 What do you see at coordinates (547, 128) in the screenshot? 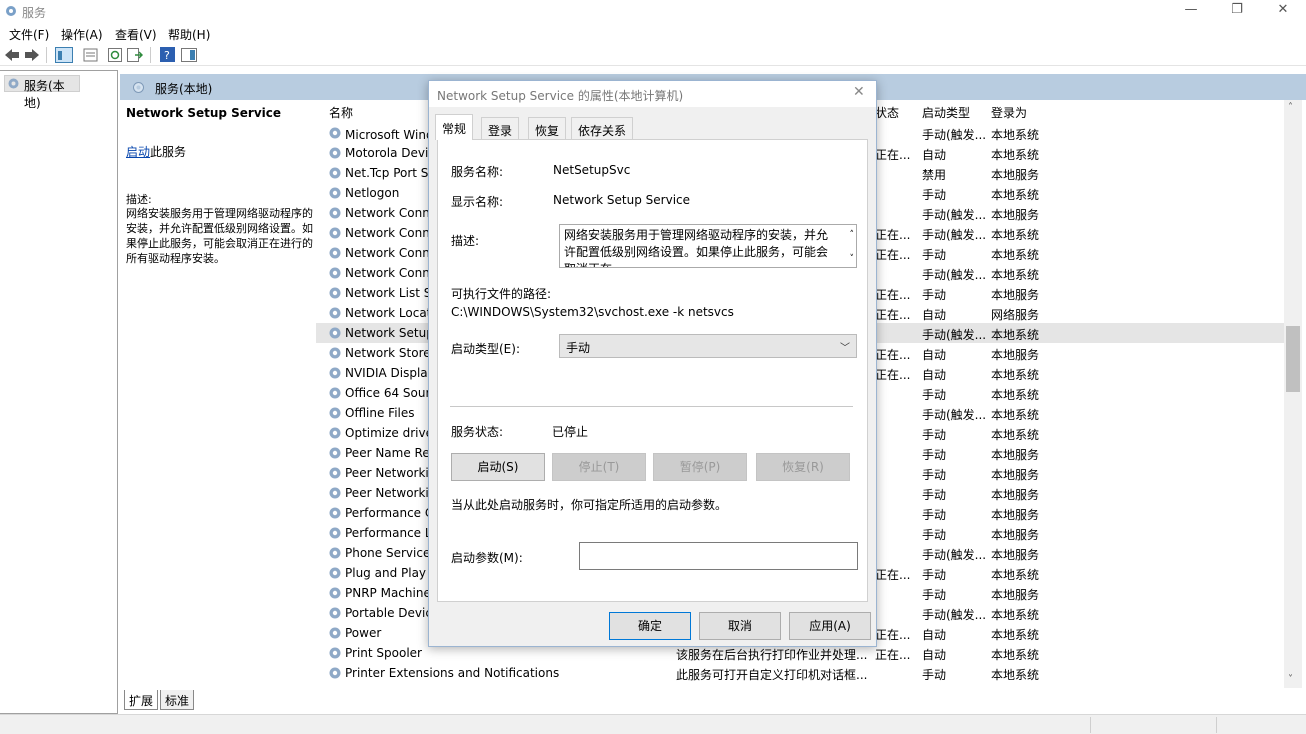
I see `tab-recovery: 恢复` at bounding box center [547, 128].